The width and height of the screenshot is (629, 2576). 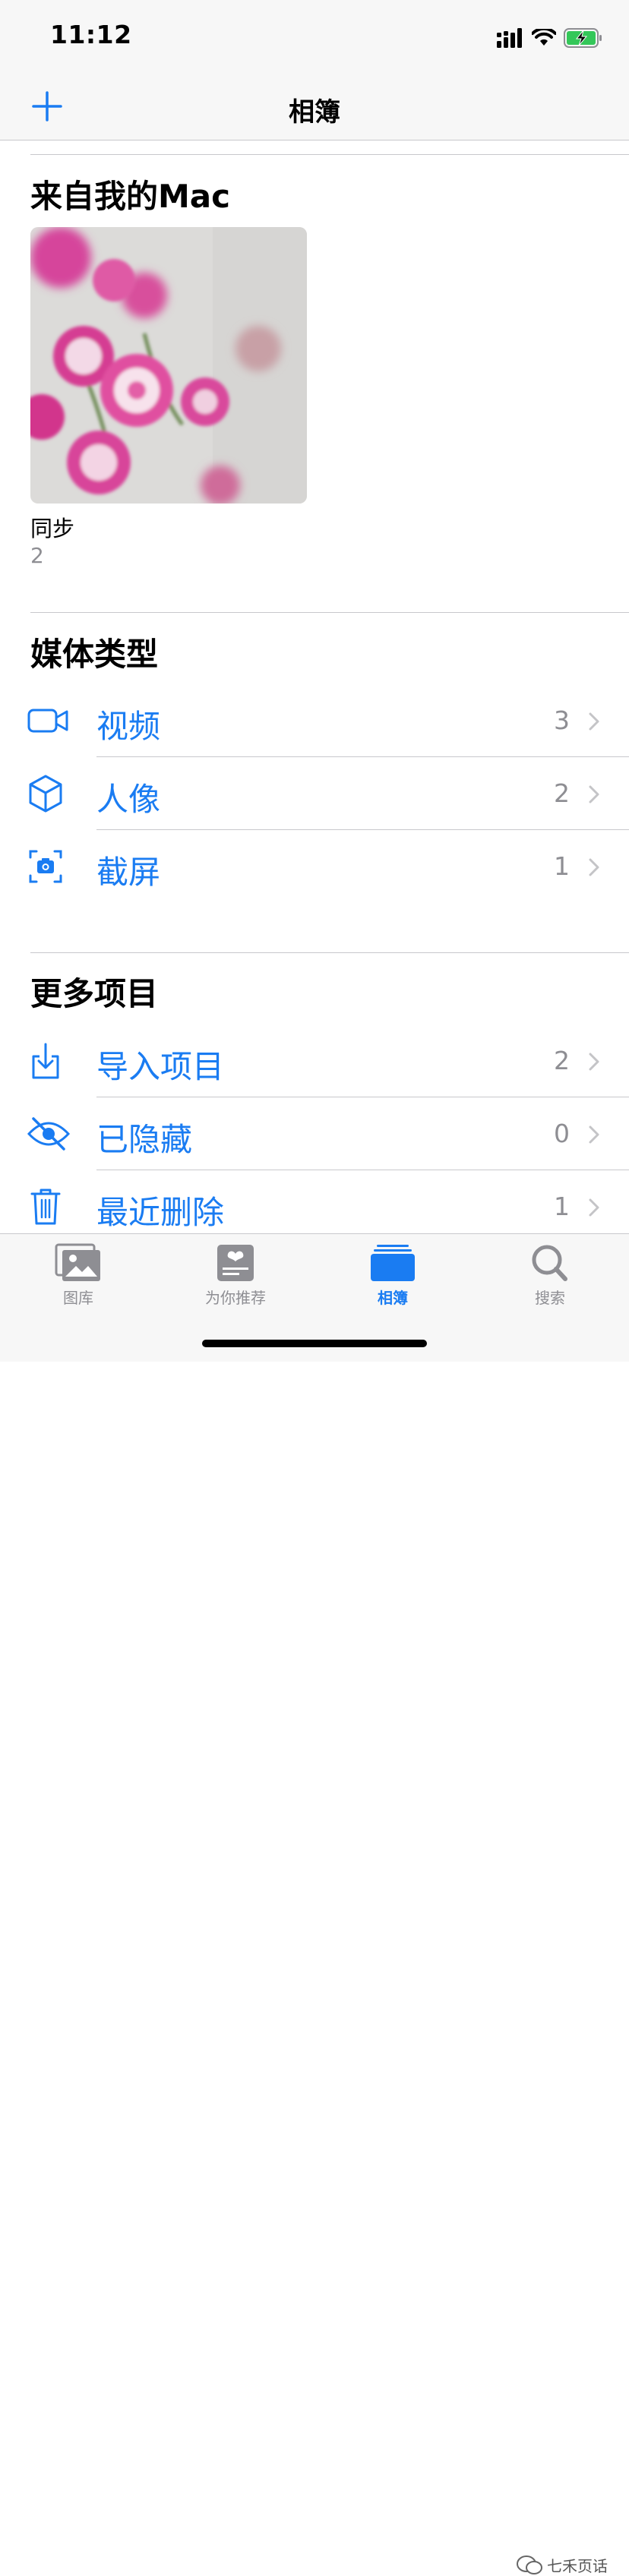 What do you see at coordinates (47, 721) in the screenshot?
I see `video-icon` at bounding box center [47, 721].